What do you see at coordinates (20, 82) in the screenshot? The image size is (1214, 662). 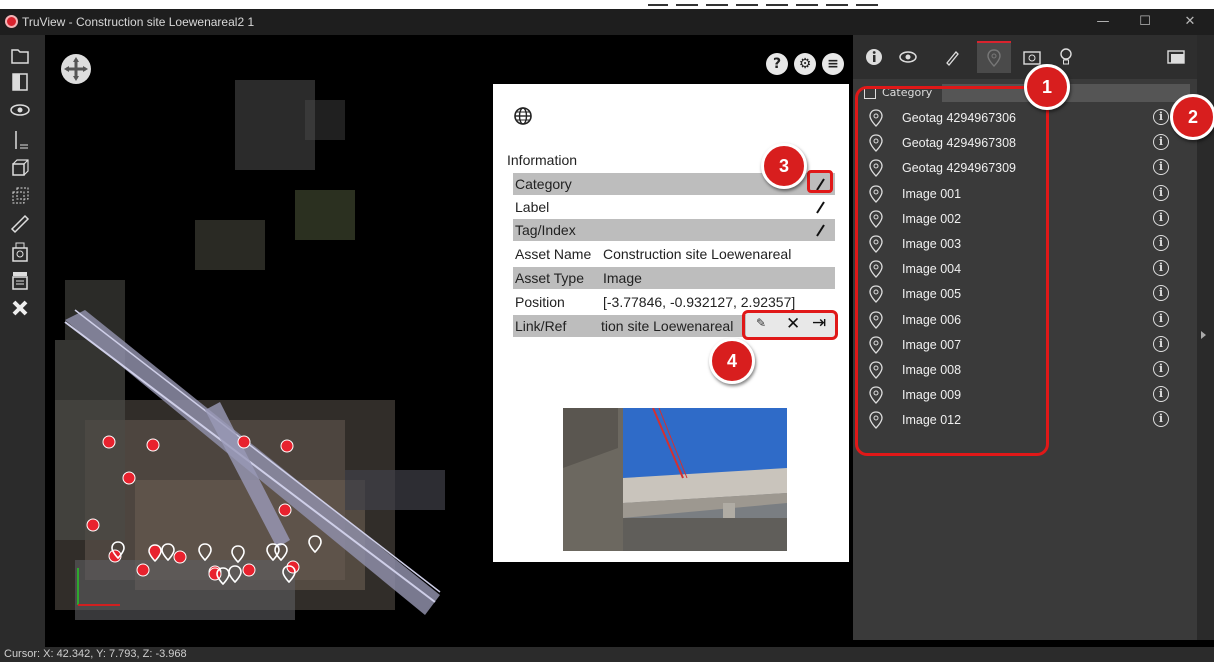 I see `map-book-icon` at bounding box center [20, 82].